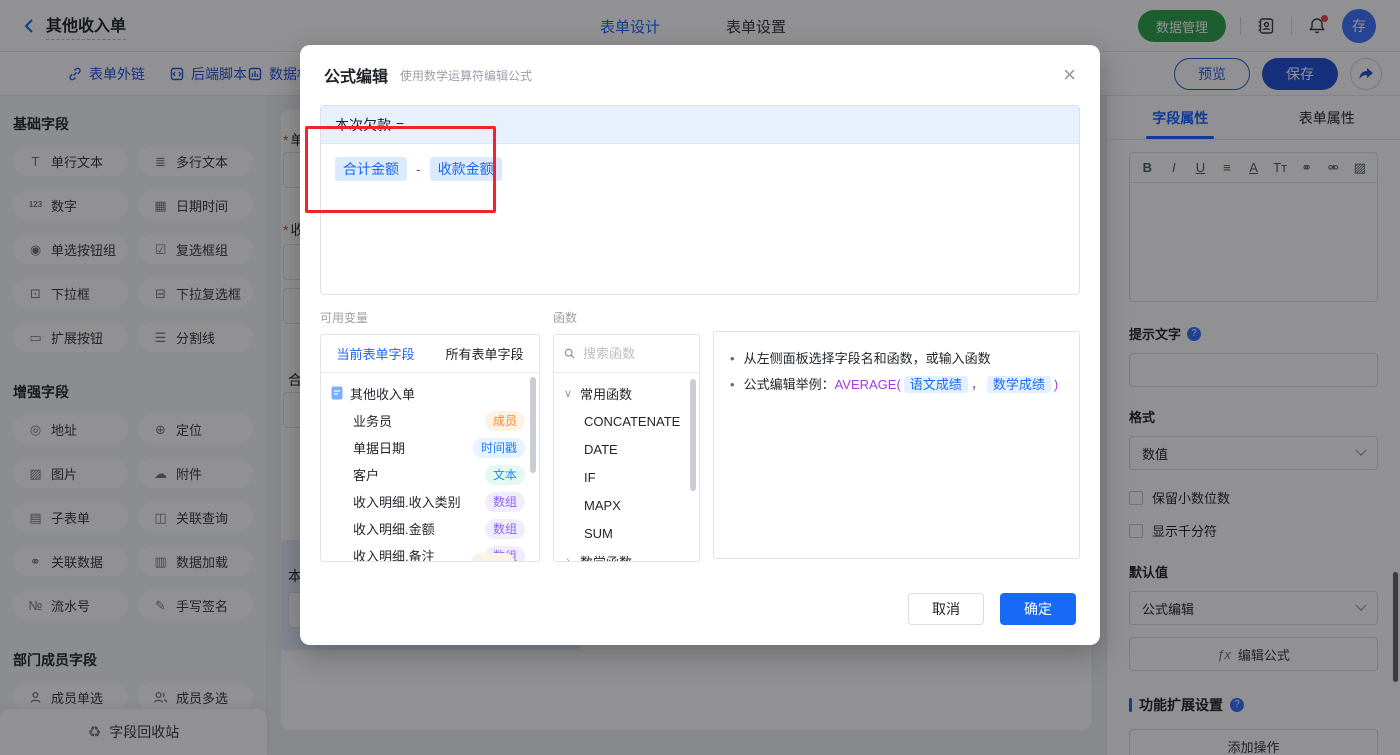 The image size is (1400, 755). Describe the element at coordinates (371, 169) in the screenshot. I see `formula-field-chip: 合计金额` at that location.